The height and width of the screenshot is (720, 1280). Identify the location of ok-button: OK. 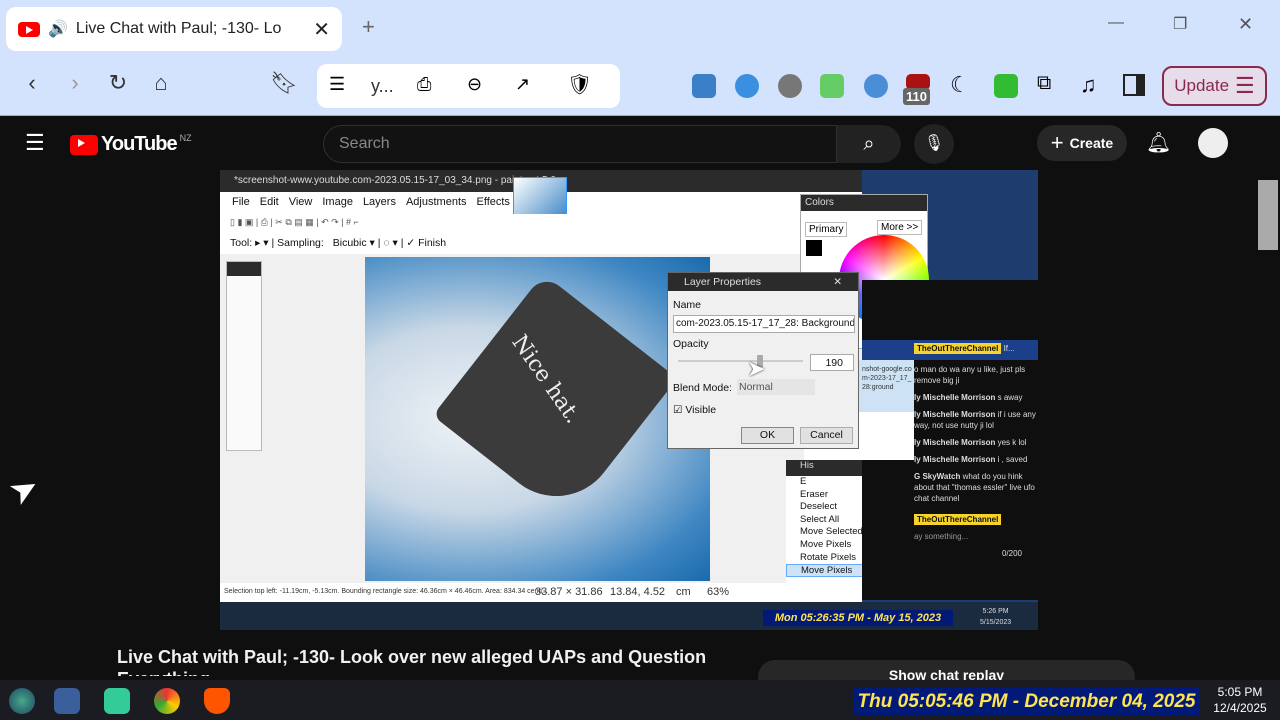
(767, 435).